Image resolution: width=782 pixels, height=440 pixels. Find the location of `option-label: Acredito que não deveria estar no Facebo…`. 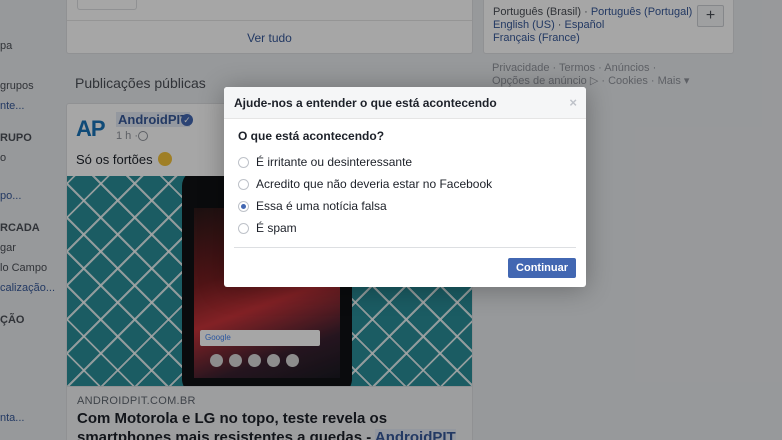

option-label: Acredito que não deveria estar no Facebo… is located at coordinates (374, 184).